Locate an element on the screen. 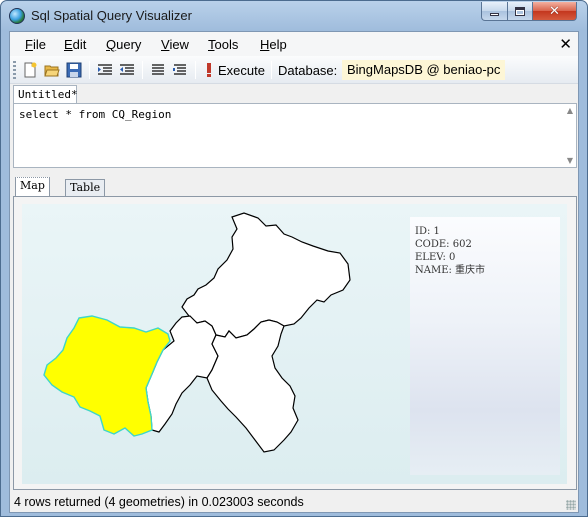 The height and width of the screenshot is (517, 588). feature-info-box: ID: 1 CODE: 602 ELEV: 0 NAME: 重庆市 is located at coordinates (485, 346).